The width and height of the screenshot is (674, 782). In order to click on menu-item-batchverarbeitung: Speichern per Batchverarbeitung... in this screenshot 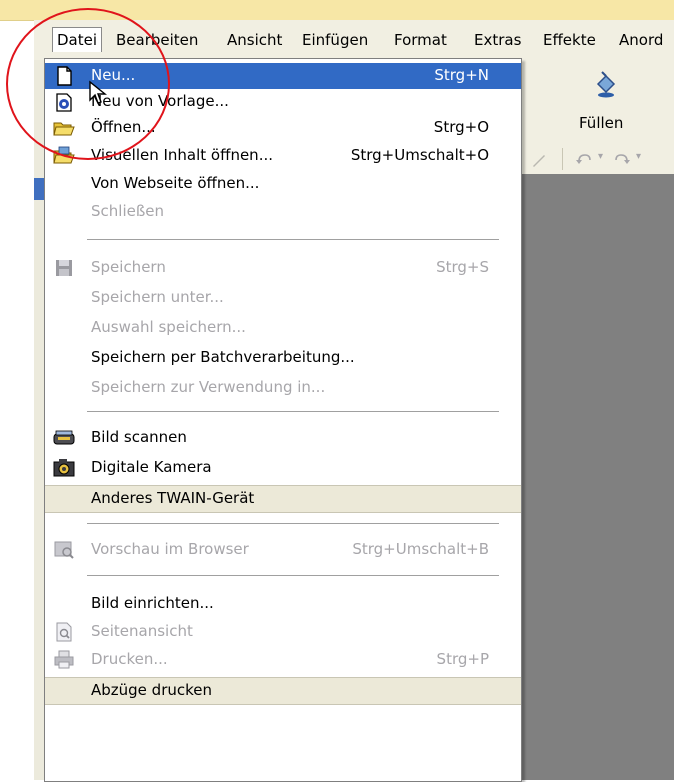, I will do `click(283, 358)`.